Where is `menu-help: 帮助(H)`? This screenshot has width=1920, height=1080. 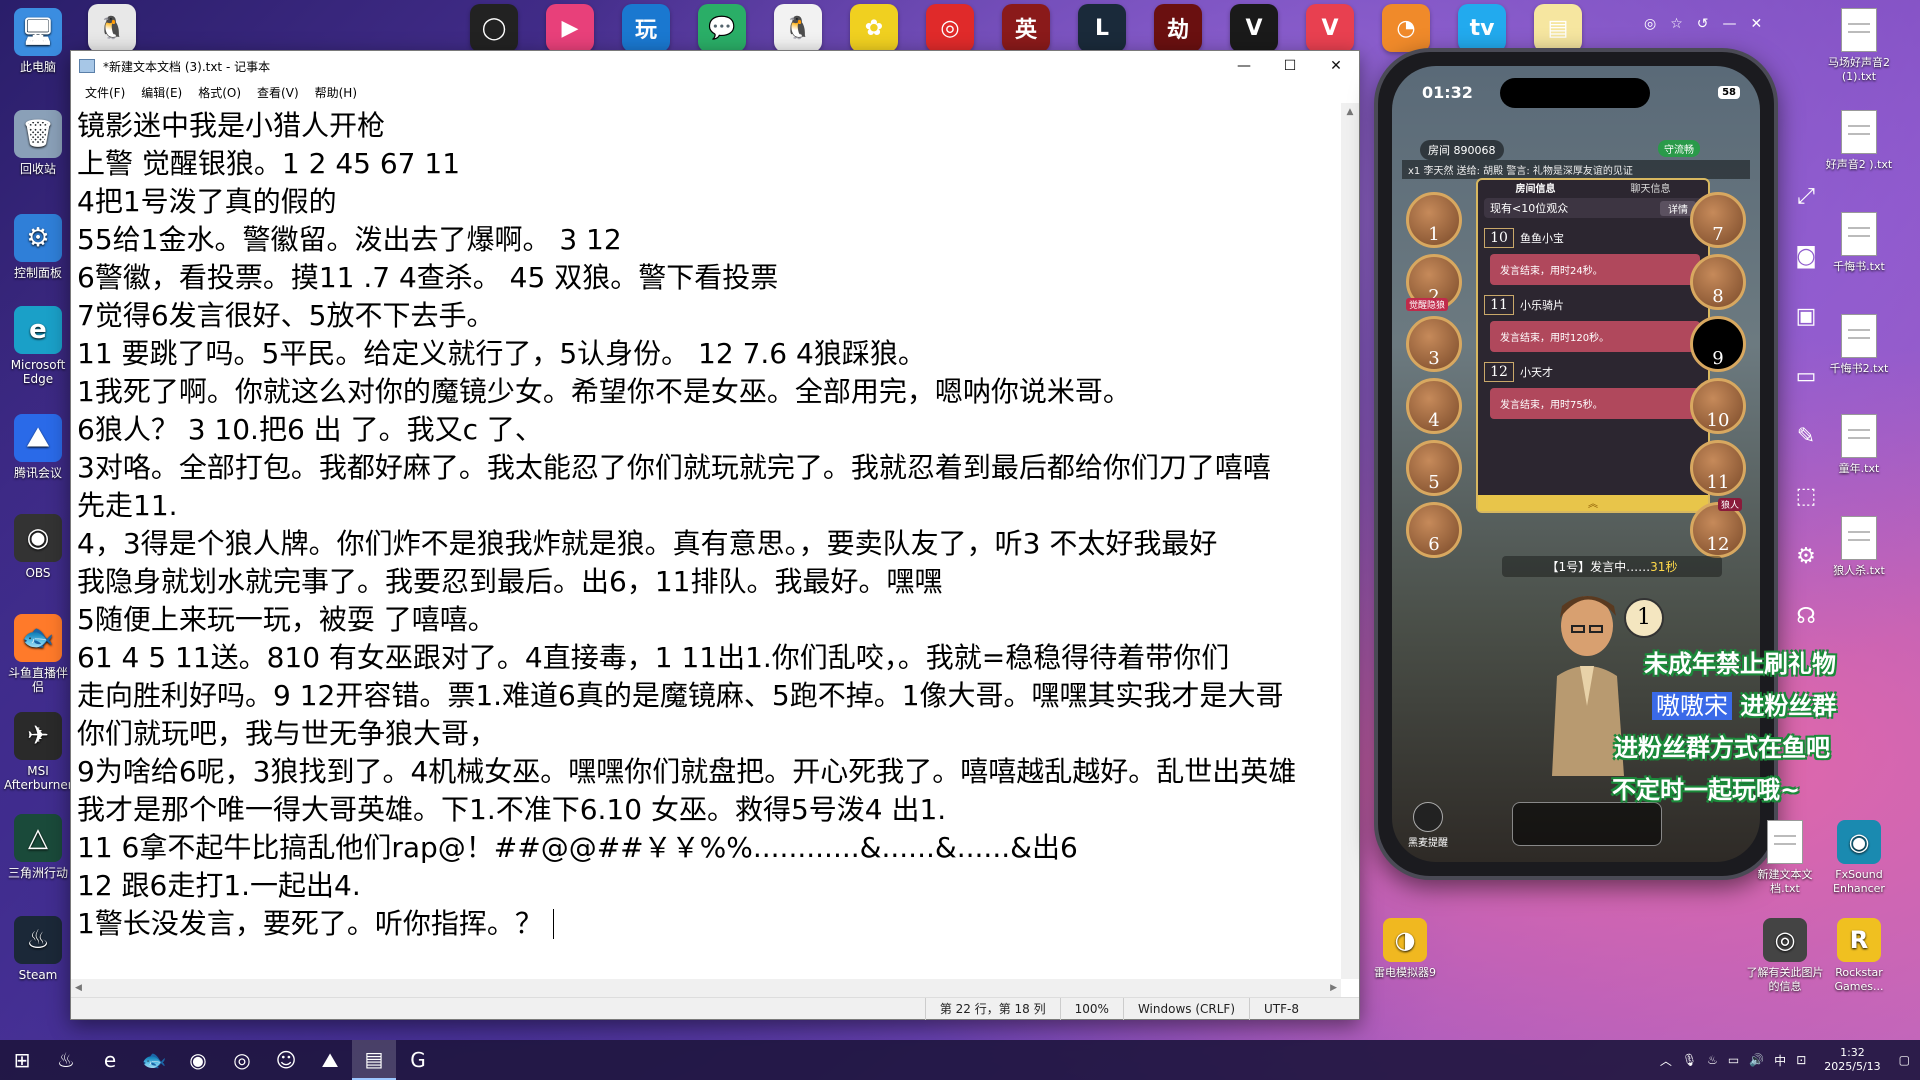 menu-help: 帮助(H) is located at coordinates (336, 92).